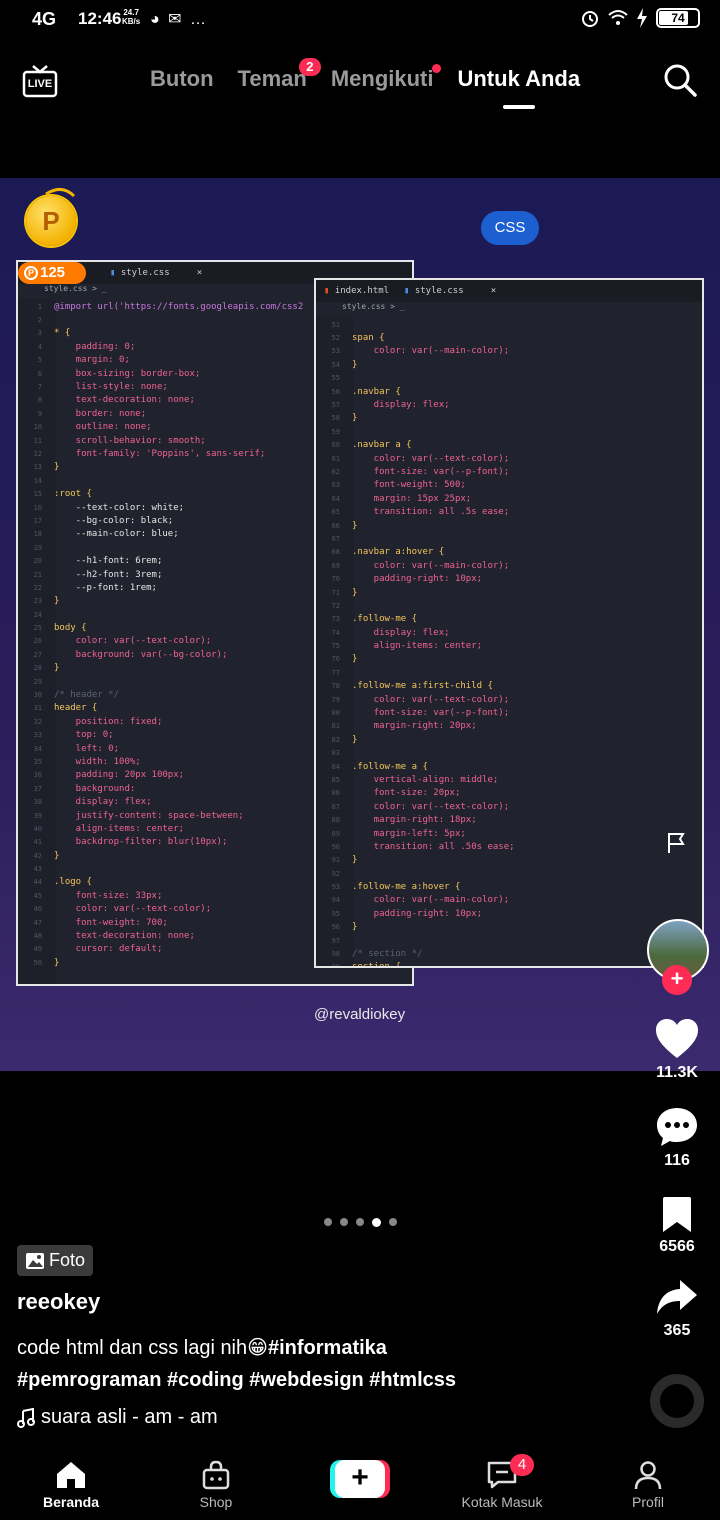  What do you see at coordinates (37, 909) in the screenshot?
I see `line-number: 46` at bounding box center [37, 909].